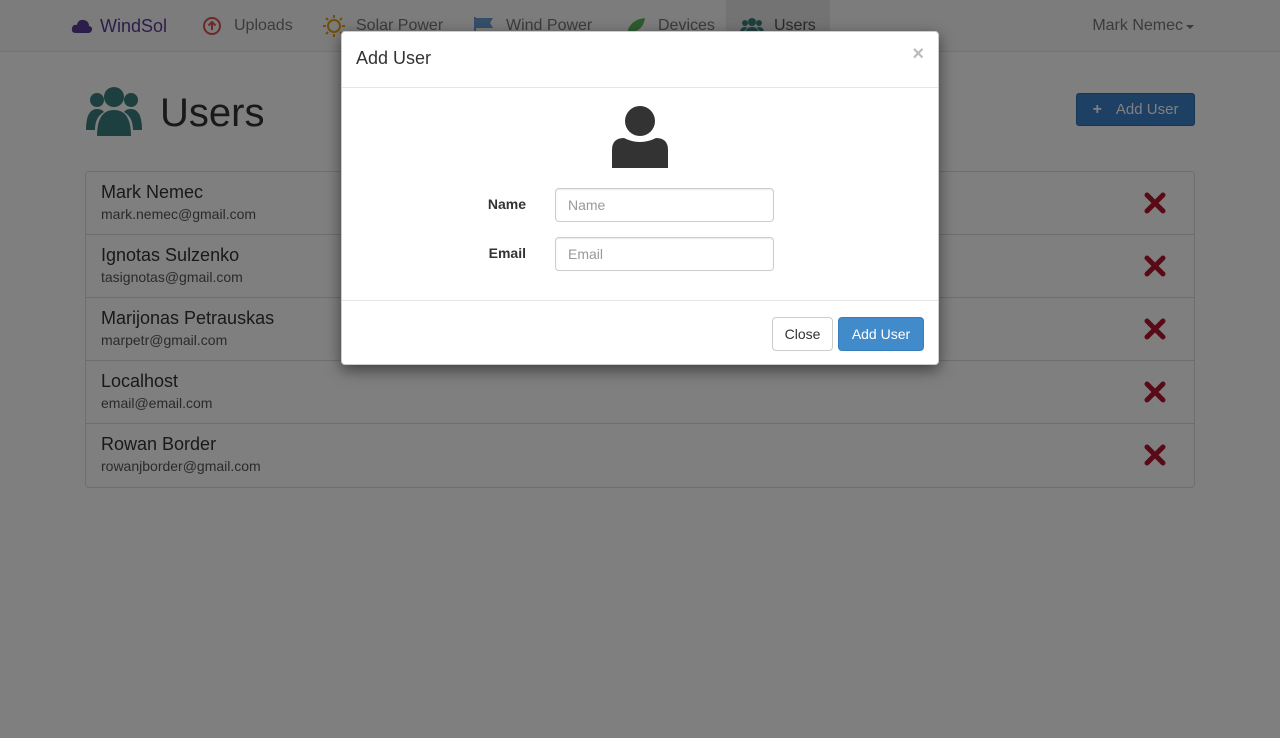 This screenshot has height=738, width=1280. I want to click on close-icon: ×, so click(918, 54).